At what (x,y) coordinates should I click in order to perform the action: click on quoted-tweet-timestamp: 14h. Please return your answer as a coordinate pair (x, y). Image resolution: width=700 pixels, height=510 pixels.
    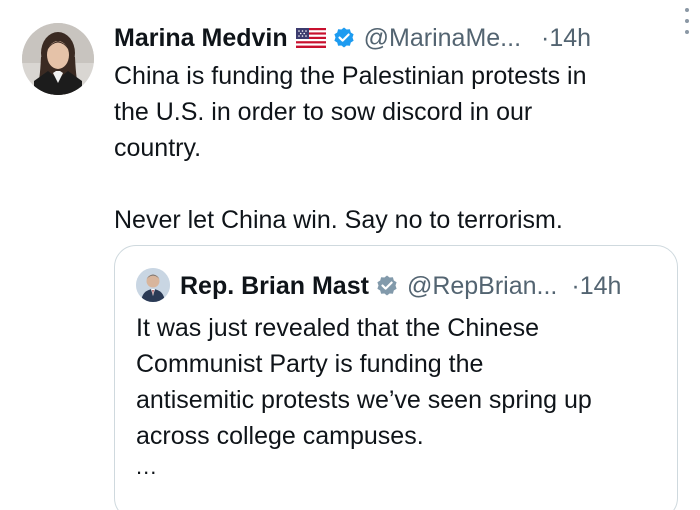
    Looking at the image, I should click on (601, 286).